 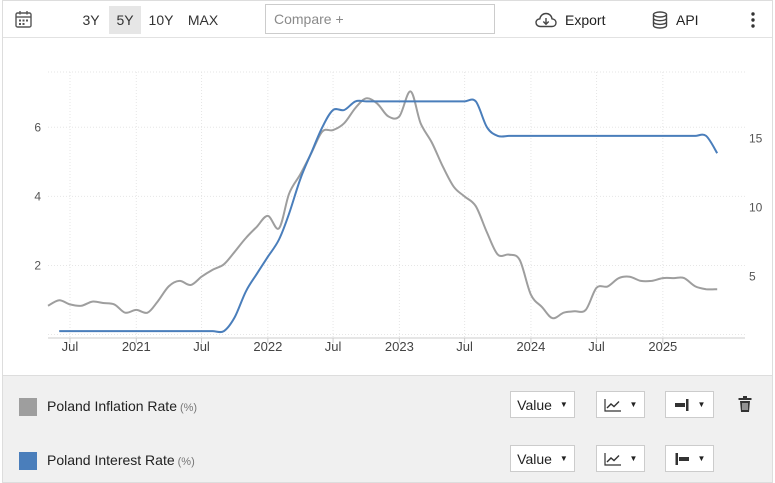 I want to click on x-axis-tick-label: 2025, so click(x=662, y=346).